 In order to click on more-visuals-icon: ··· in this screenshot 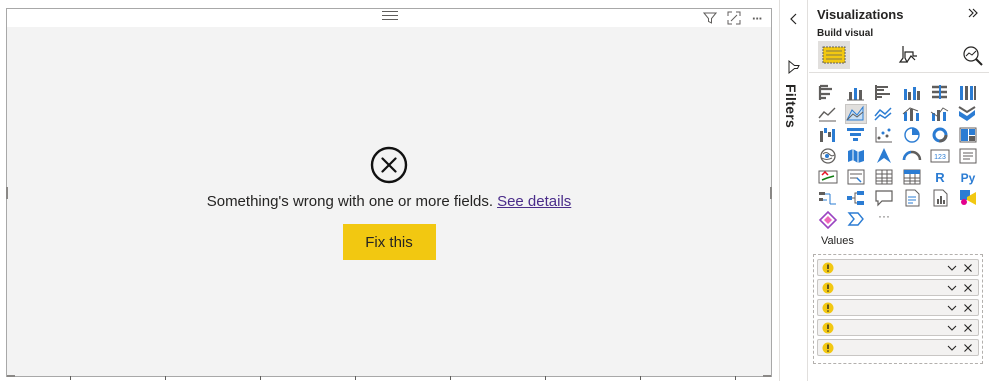, I will do `click(884, 219)`.